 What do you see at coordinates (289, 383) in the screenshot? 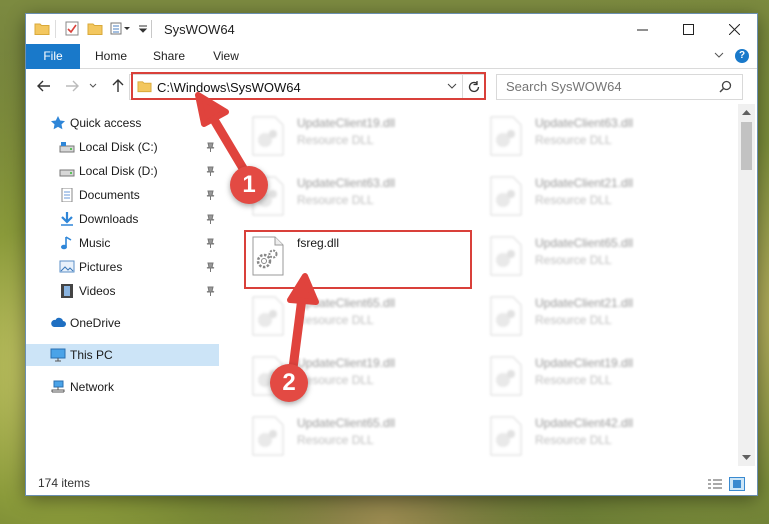
I see `step-2-badge: 2` at bounding box center [289, 383].